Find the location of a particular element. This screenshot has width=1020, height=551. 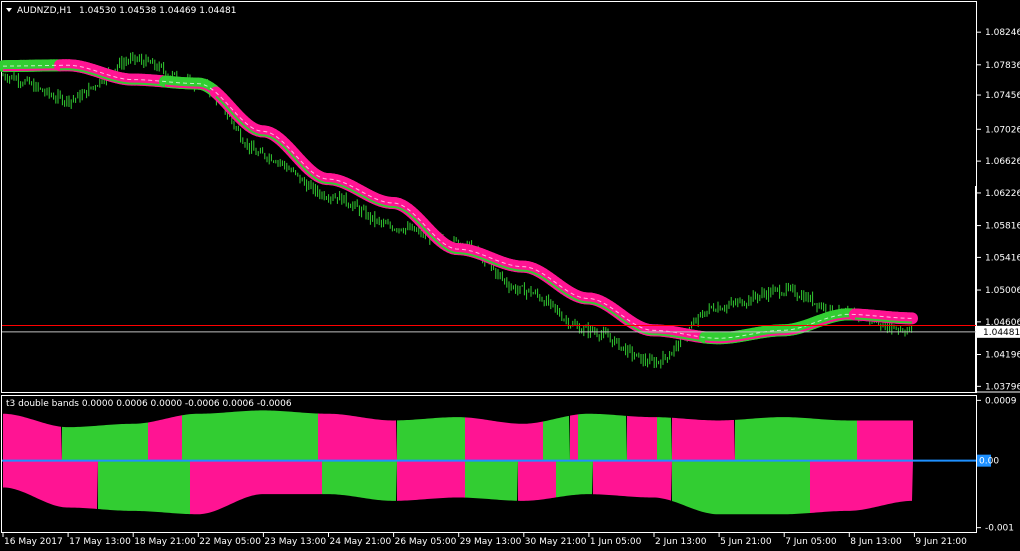

time-tick-label: 8 Jun 13:00 is located at coordinates (876, 542).